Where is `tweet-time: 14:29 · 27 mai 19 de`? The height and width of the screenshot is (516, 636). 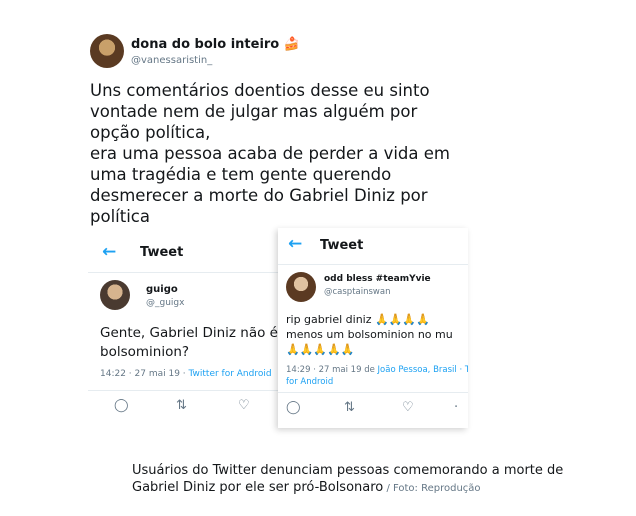
tweet-time: 14:29 · 27 mai 19 de is located at coordinates (332, 370).